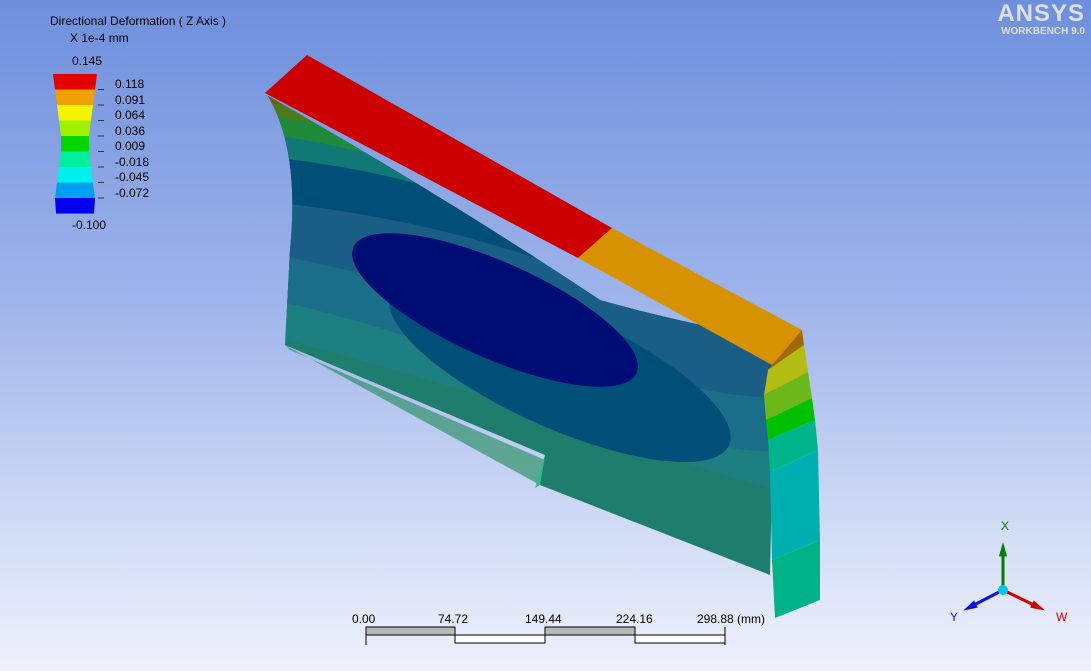  Describe the element at coordinates (970, 605) in the screenshot. I see `y-axis-arrowhead` at that location.